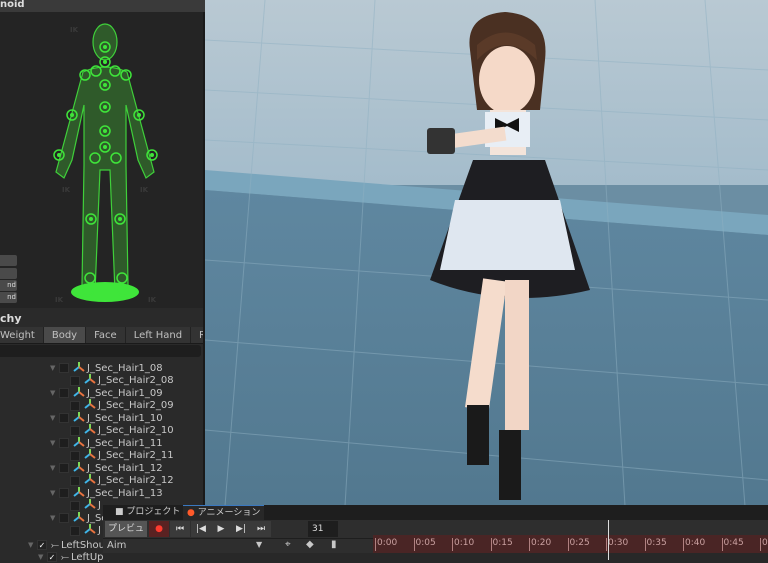 The image size is (768, 563). I want to click on tab-body: Body, so click(65, 335).